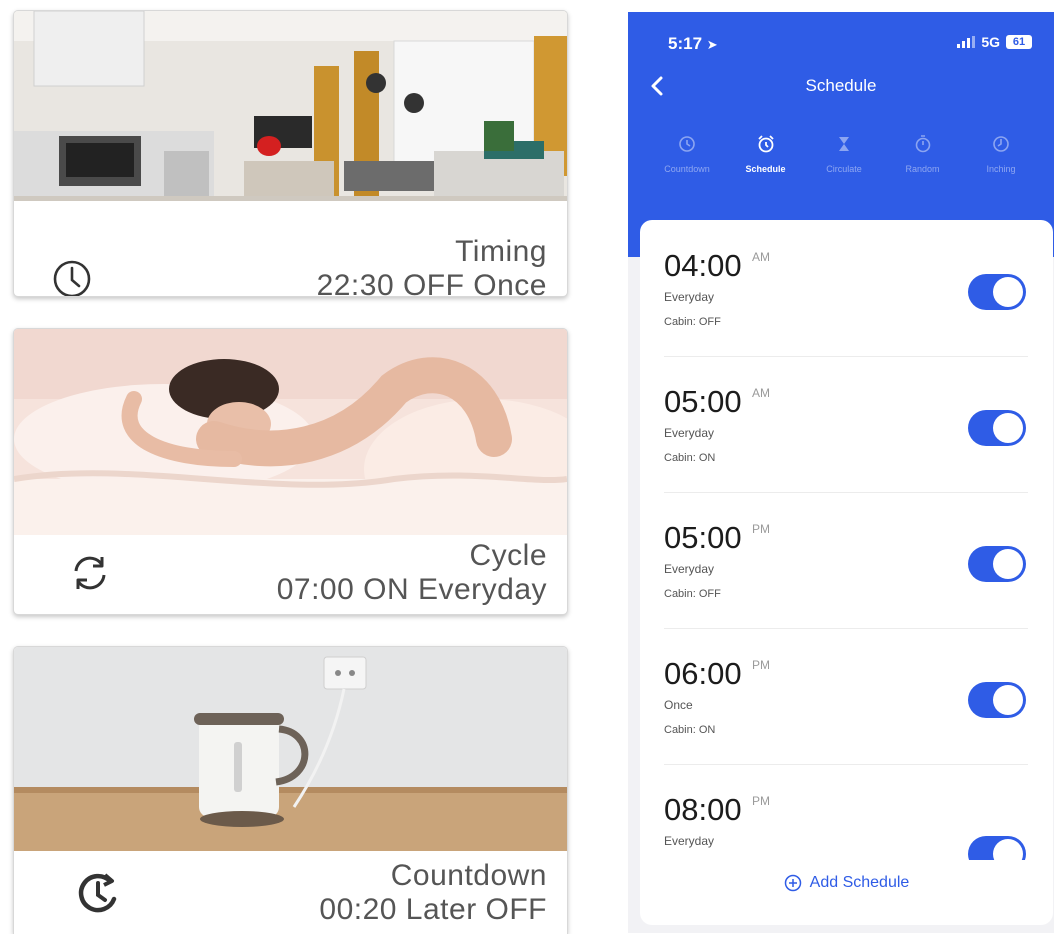  I want to click on status-time-text: 5:17, so click(685, 43).